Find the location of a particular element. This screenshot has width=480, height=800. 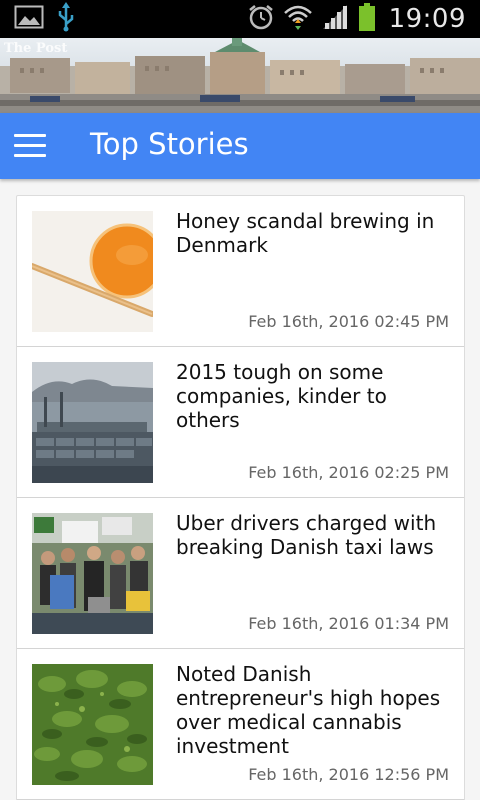

page-title: Top Stories is located at coordinates (169, 144).